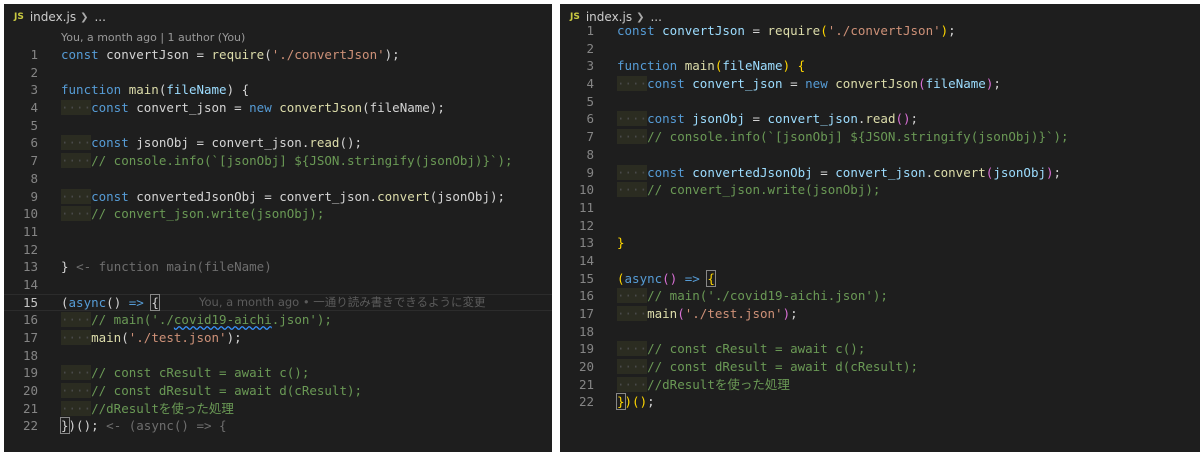 This screenshot has width=1200, height=452. I want to click on javascript-file-icon: JS, so click(575, 17).